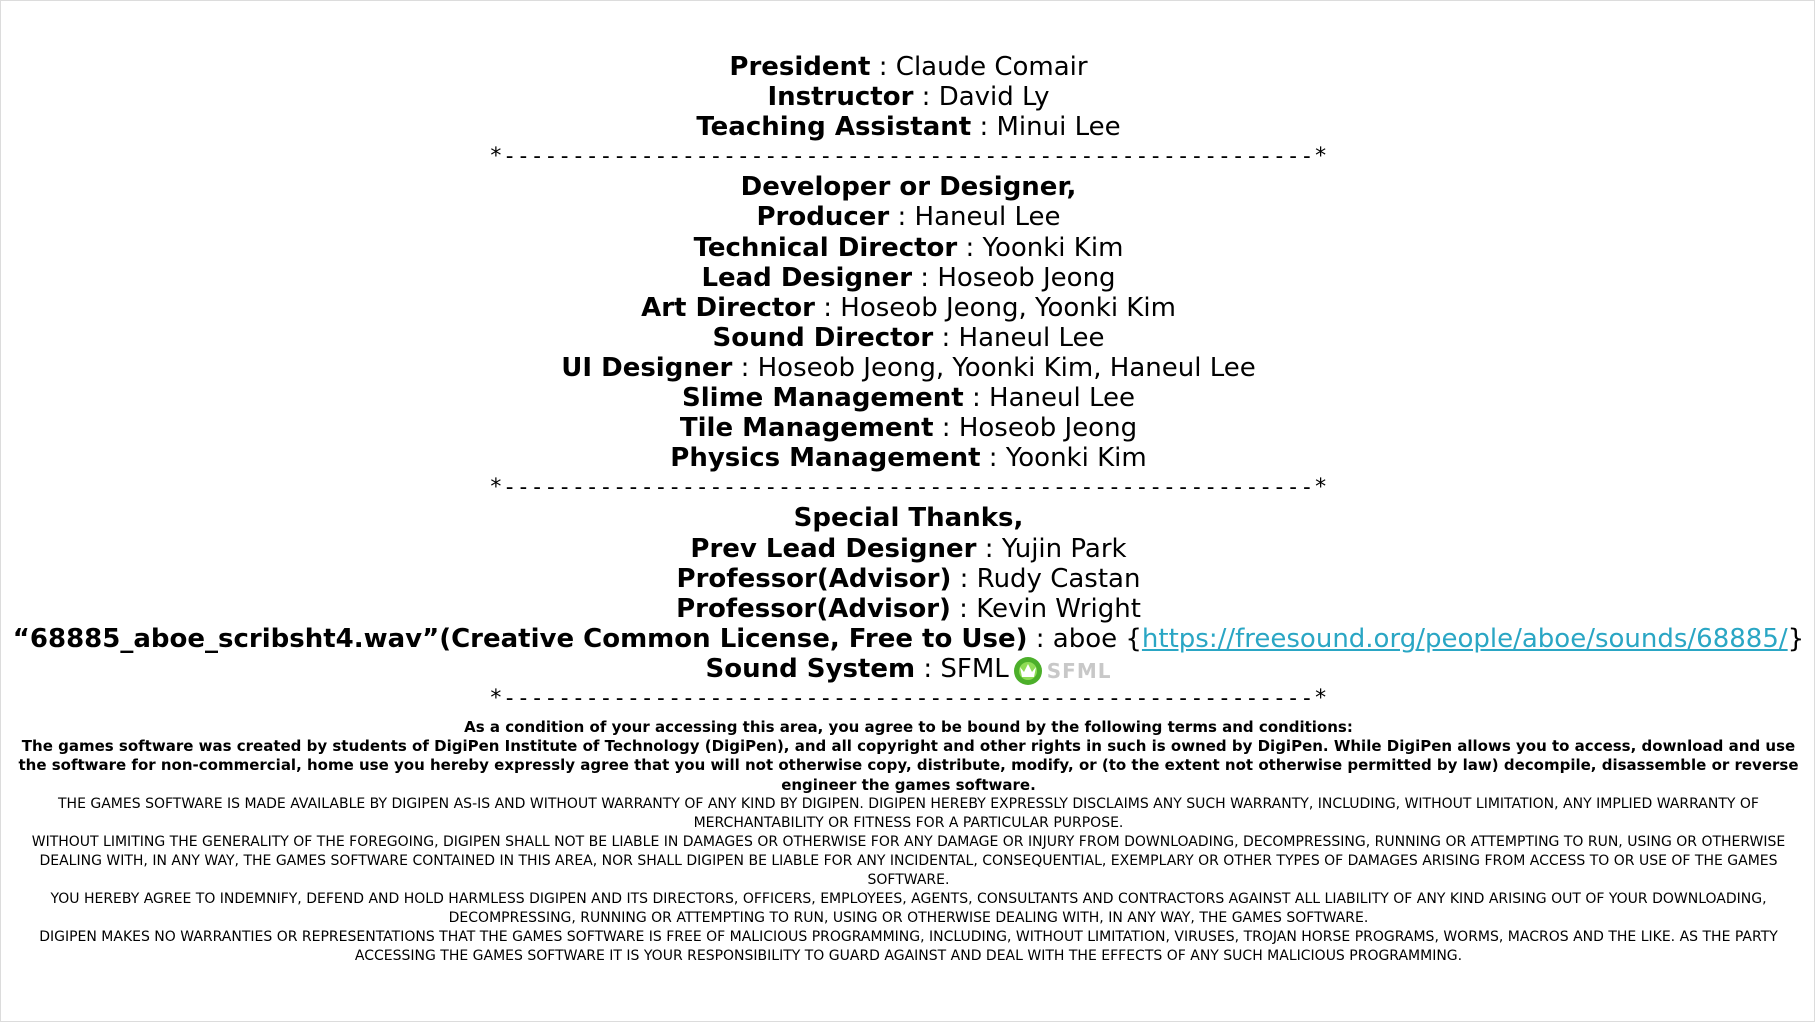 The image size is (1817, 1024). I want to click on credit-name: Kevin Wright, so click(1058, 608).